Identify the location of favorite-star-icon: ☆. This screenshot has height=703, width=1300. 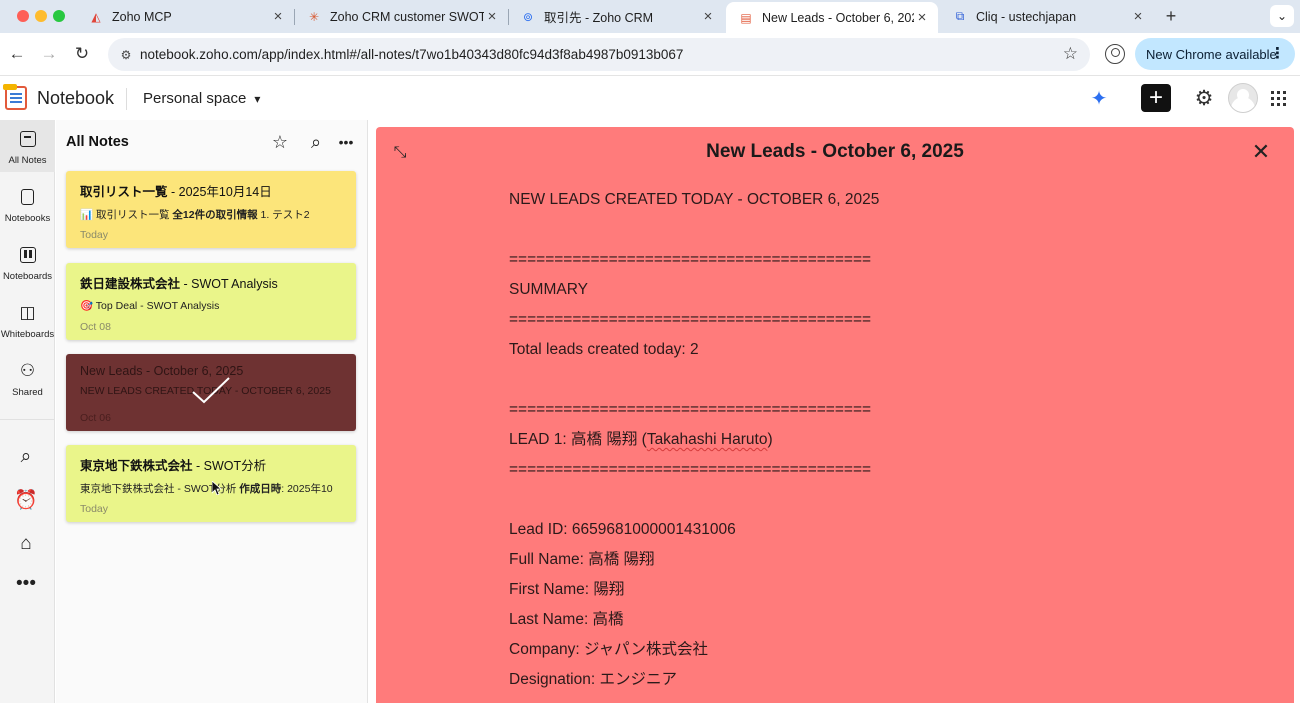
(280, 142).